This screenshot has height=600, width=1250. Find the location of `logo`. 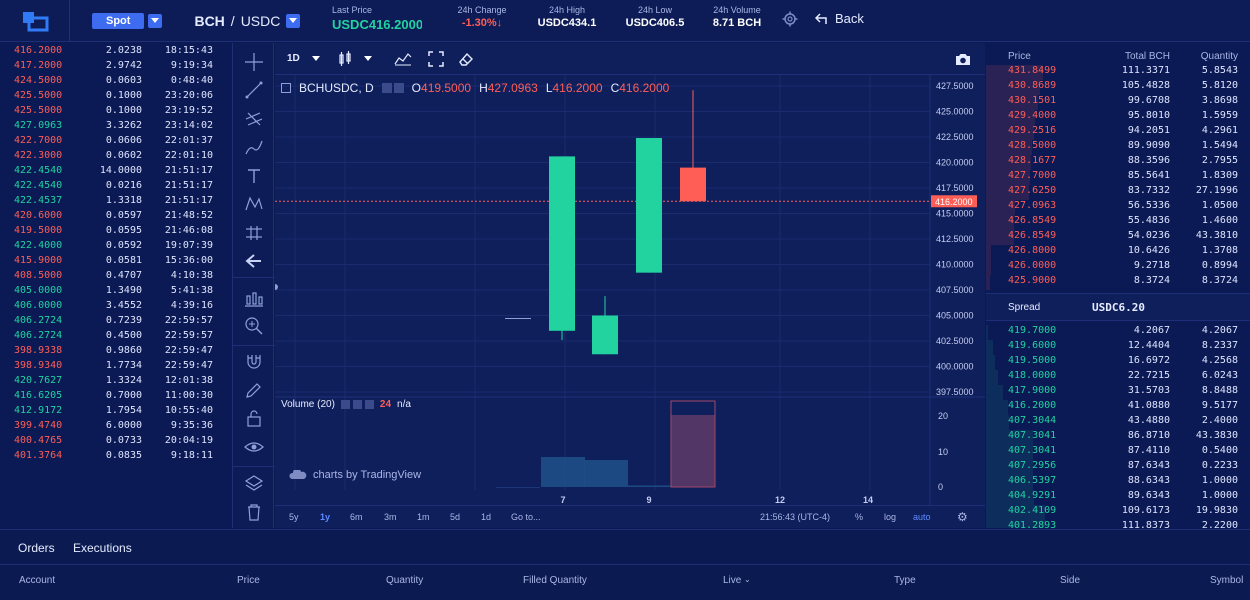

logo is located at coordinates (35, 21).